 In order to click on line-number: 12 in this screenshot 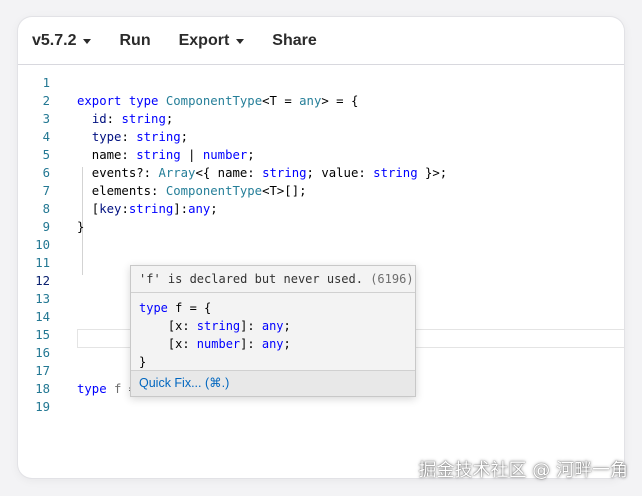, I will do `click(42, 281)`.